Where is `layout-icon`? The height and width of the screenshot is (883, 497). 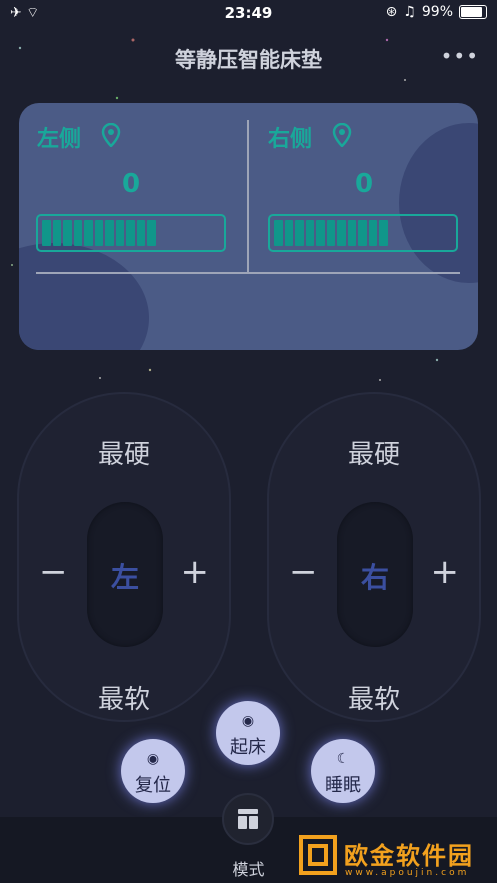
layout-icon is located at coordinates (248, 819).